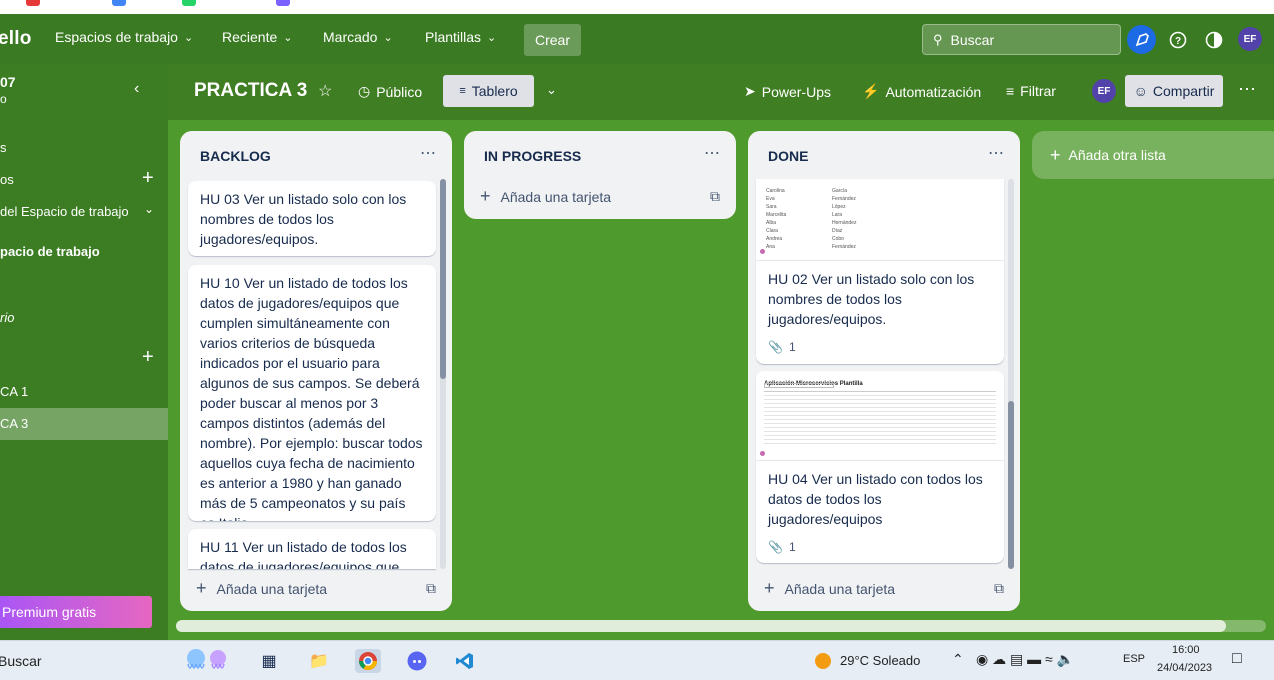 This screenshot has width=1274, height=680. I want to click on search-icon: ⚲, so click(938, 39).